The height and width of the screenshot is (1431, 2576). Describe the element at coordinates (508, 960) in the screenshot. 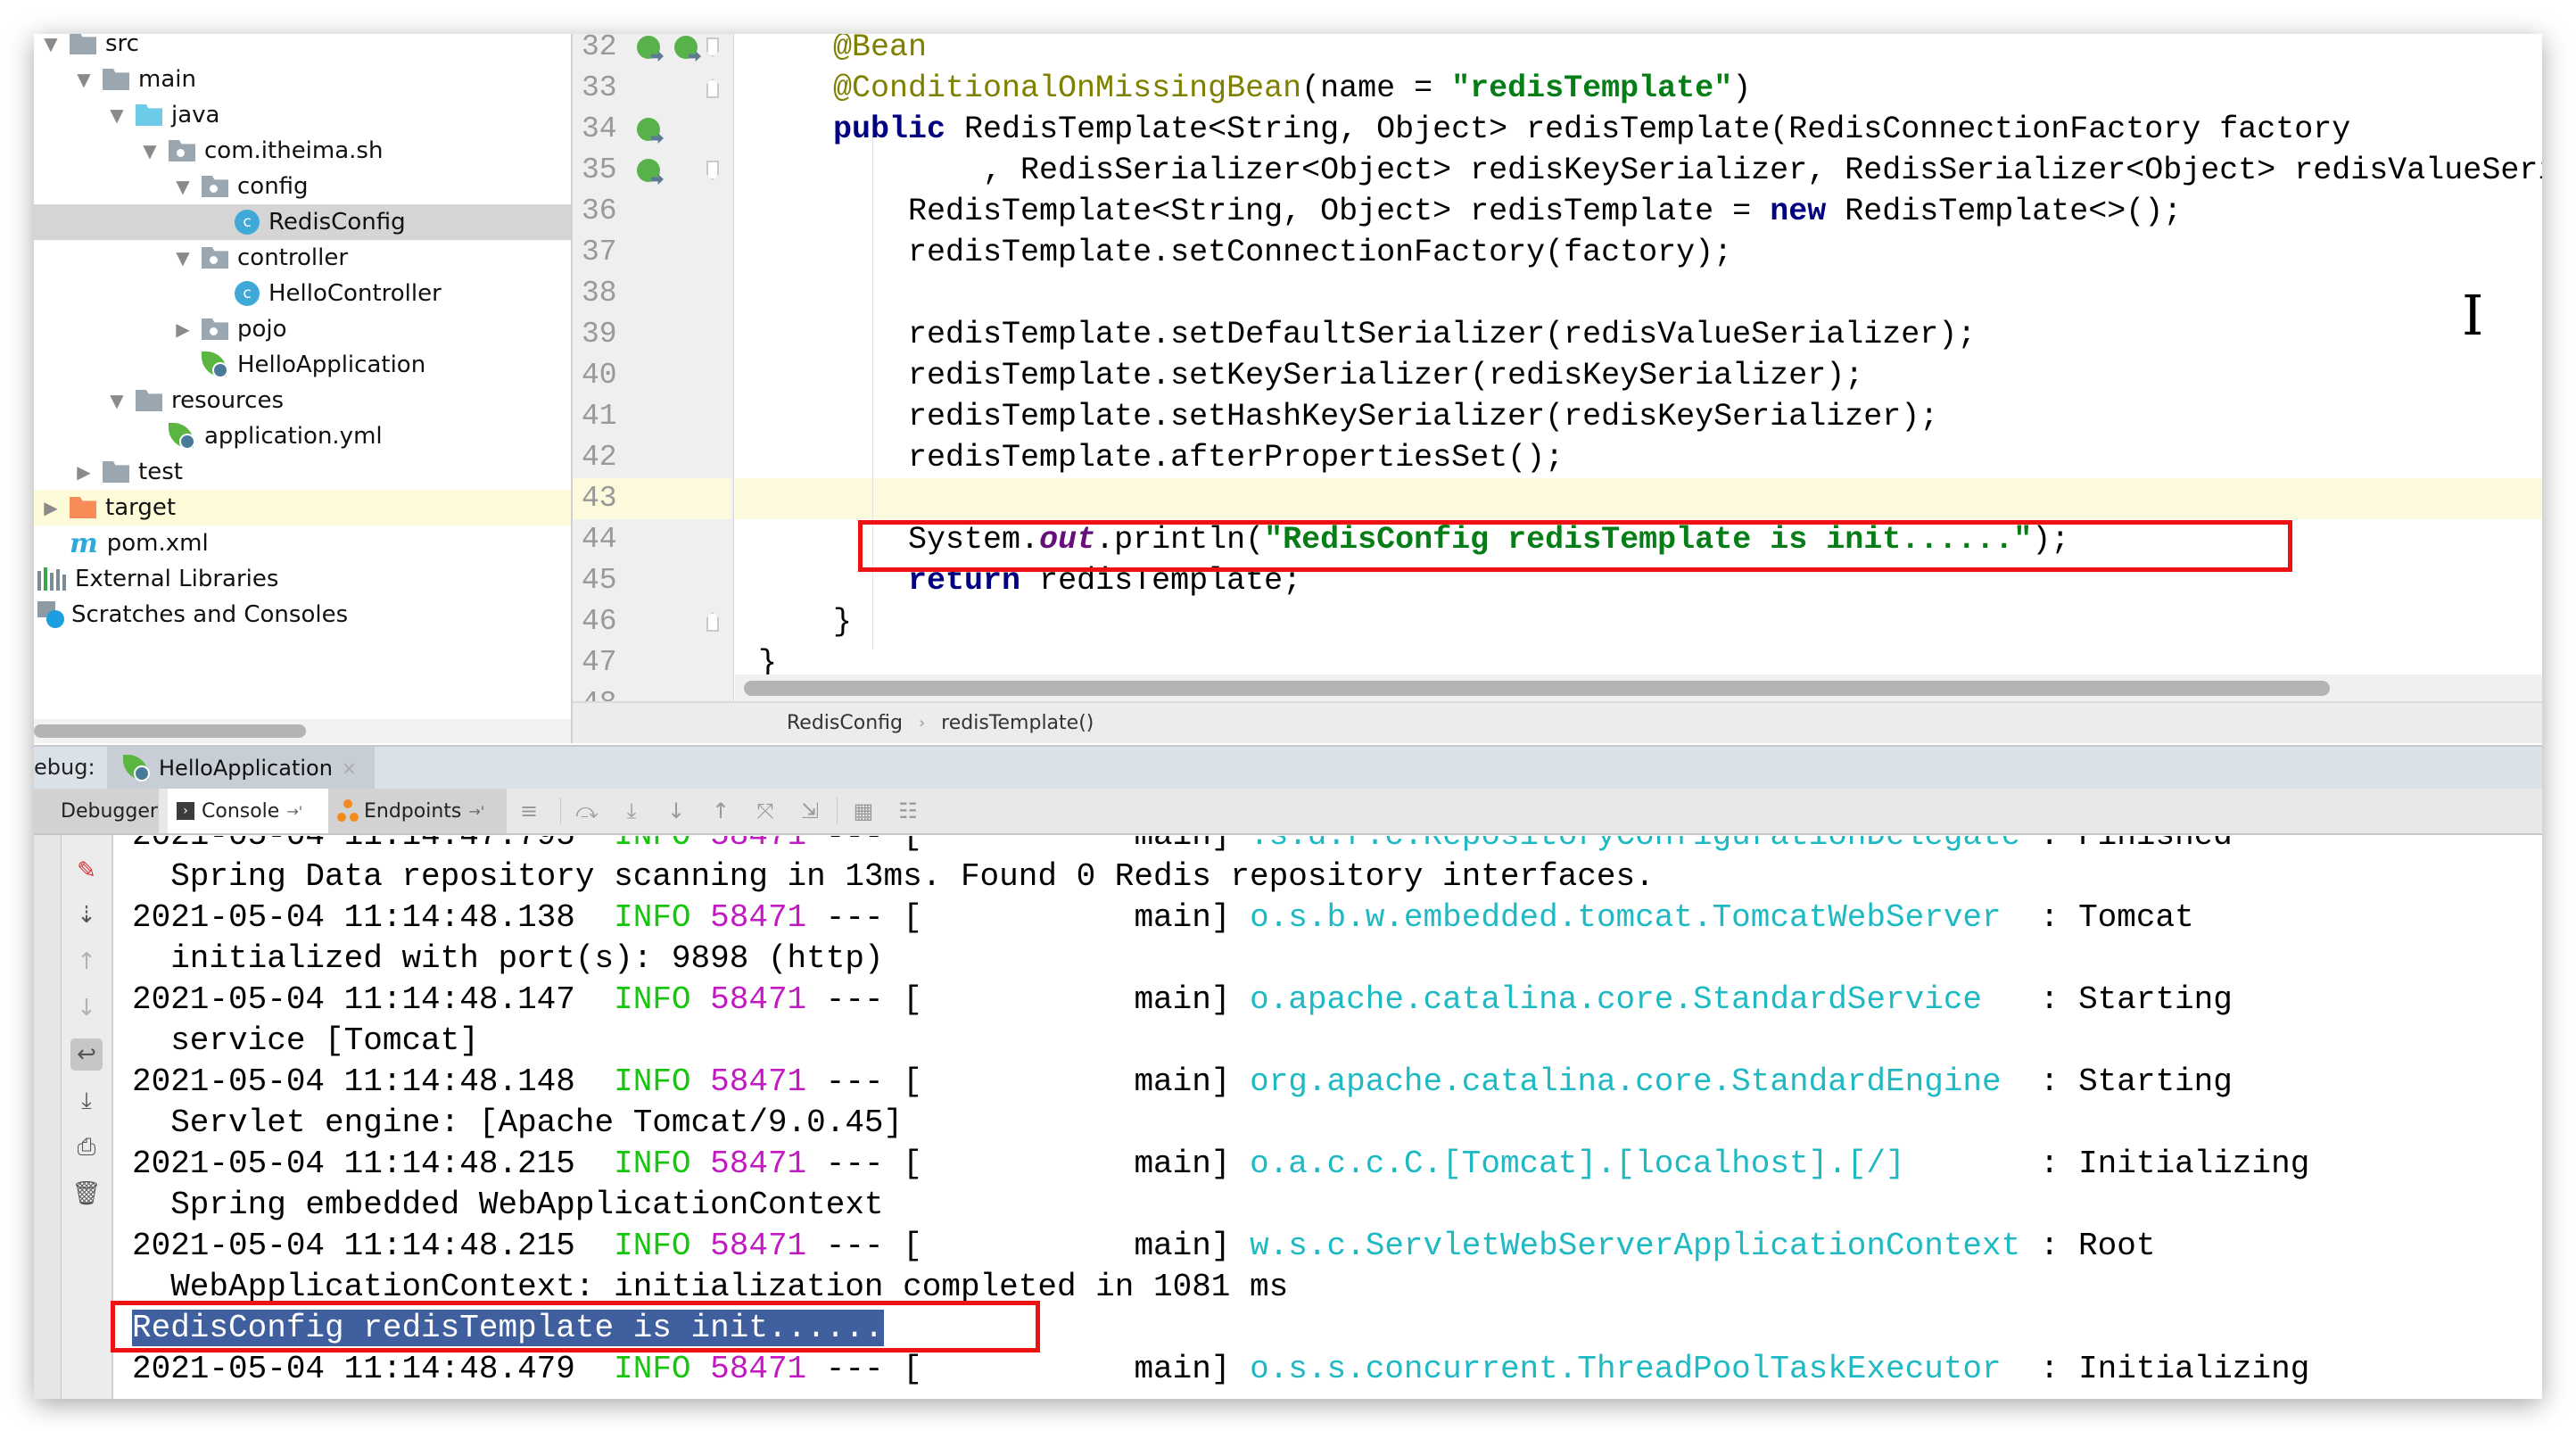

I see `log-continuation: initialized with port(s): 9898 (http)` at that location.